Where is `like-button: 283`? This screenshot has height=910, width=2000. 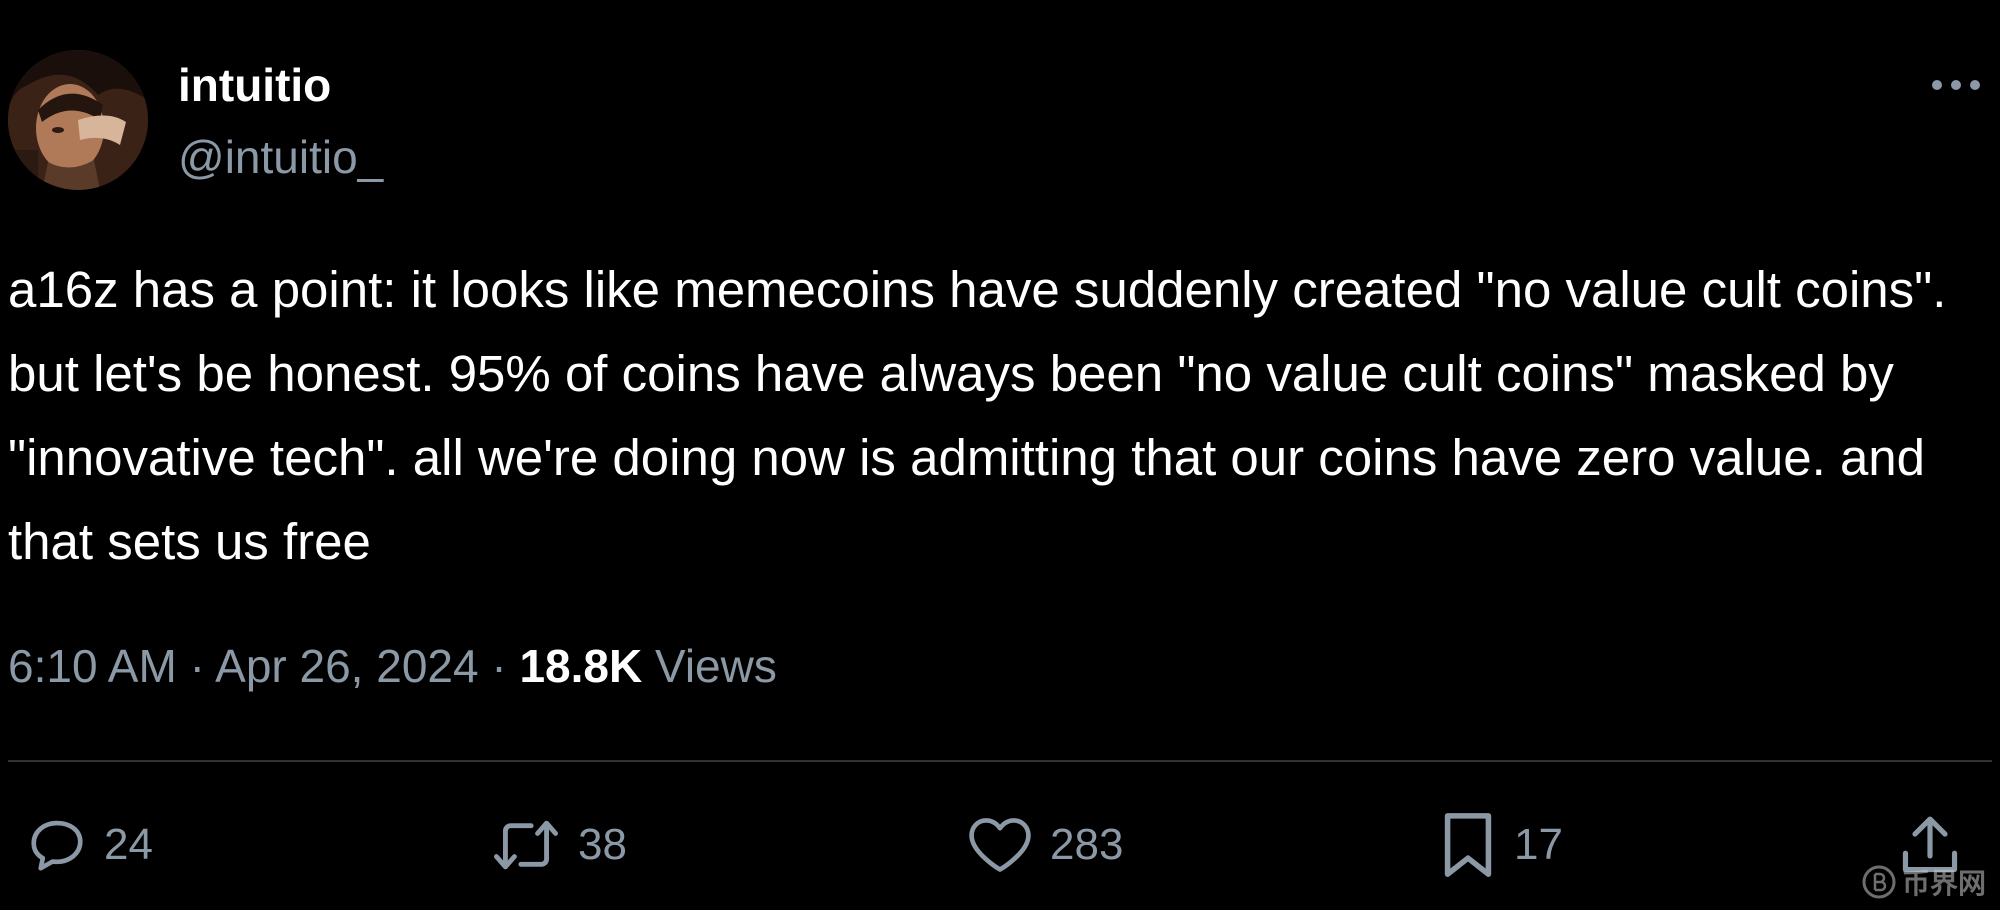
like-button: 283 is located at coordinates (1044, 845).